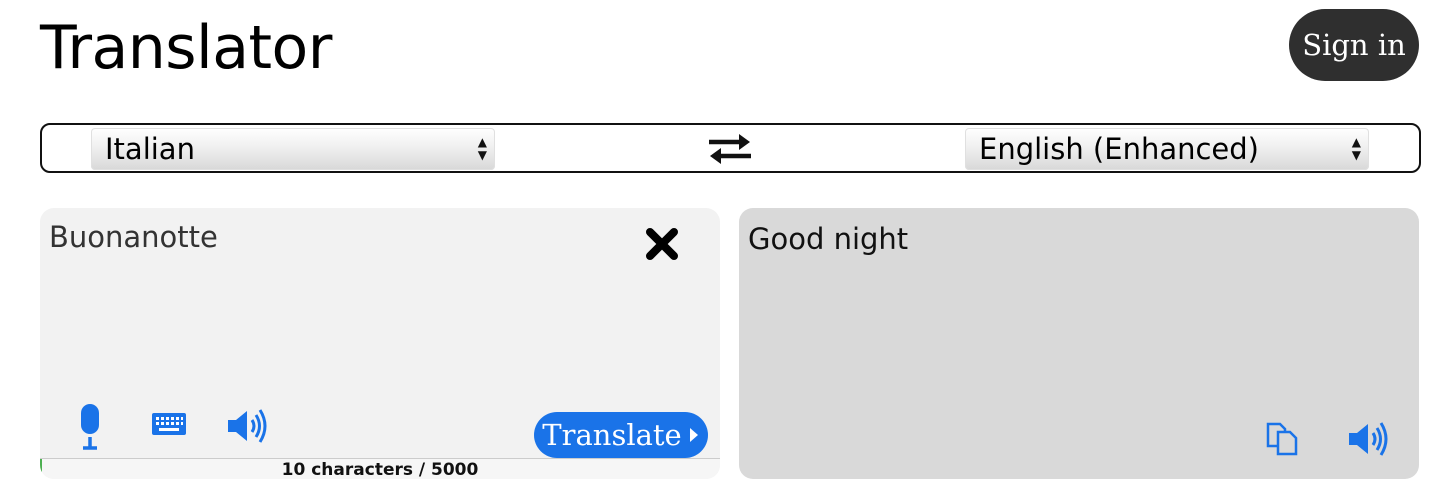 This screenshot has width=1456, height=491. I want to click on translate-label: Translate, so click(612, 435).